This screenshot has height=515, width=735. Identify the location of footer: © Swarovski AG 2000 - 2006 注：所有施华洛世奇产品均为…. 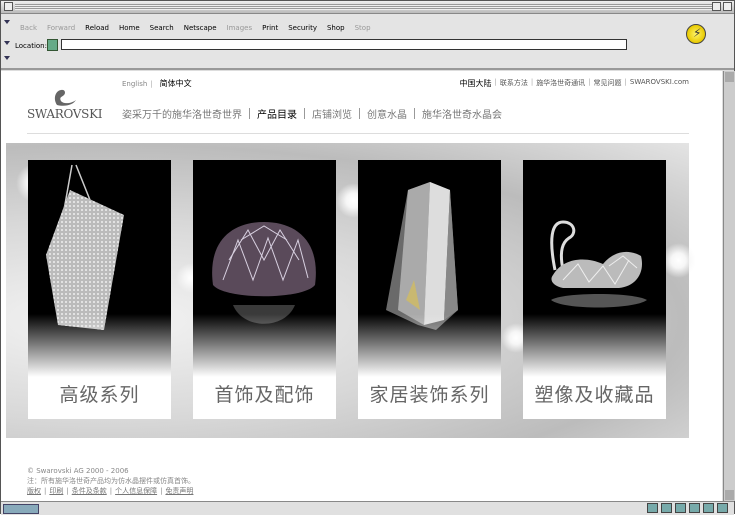
(111, 481).